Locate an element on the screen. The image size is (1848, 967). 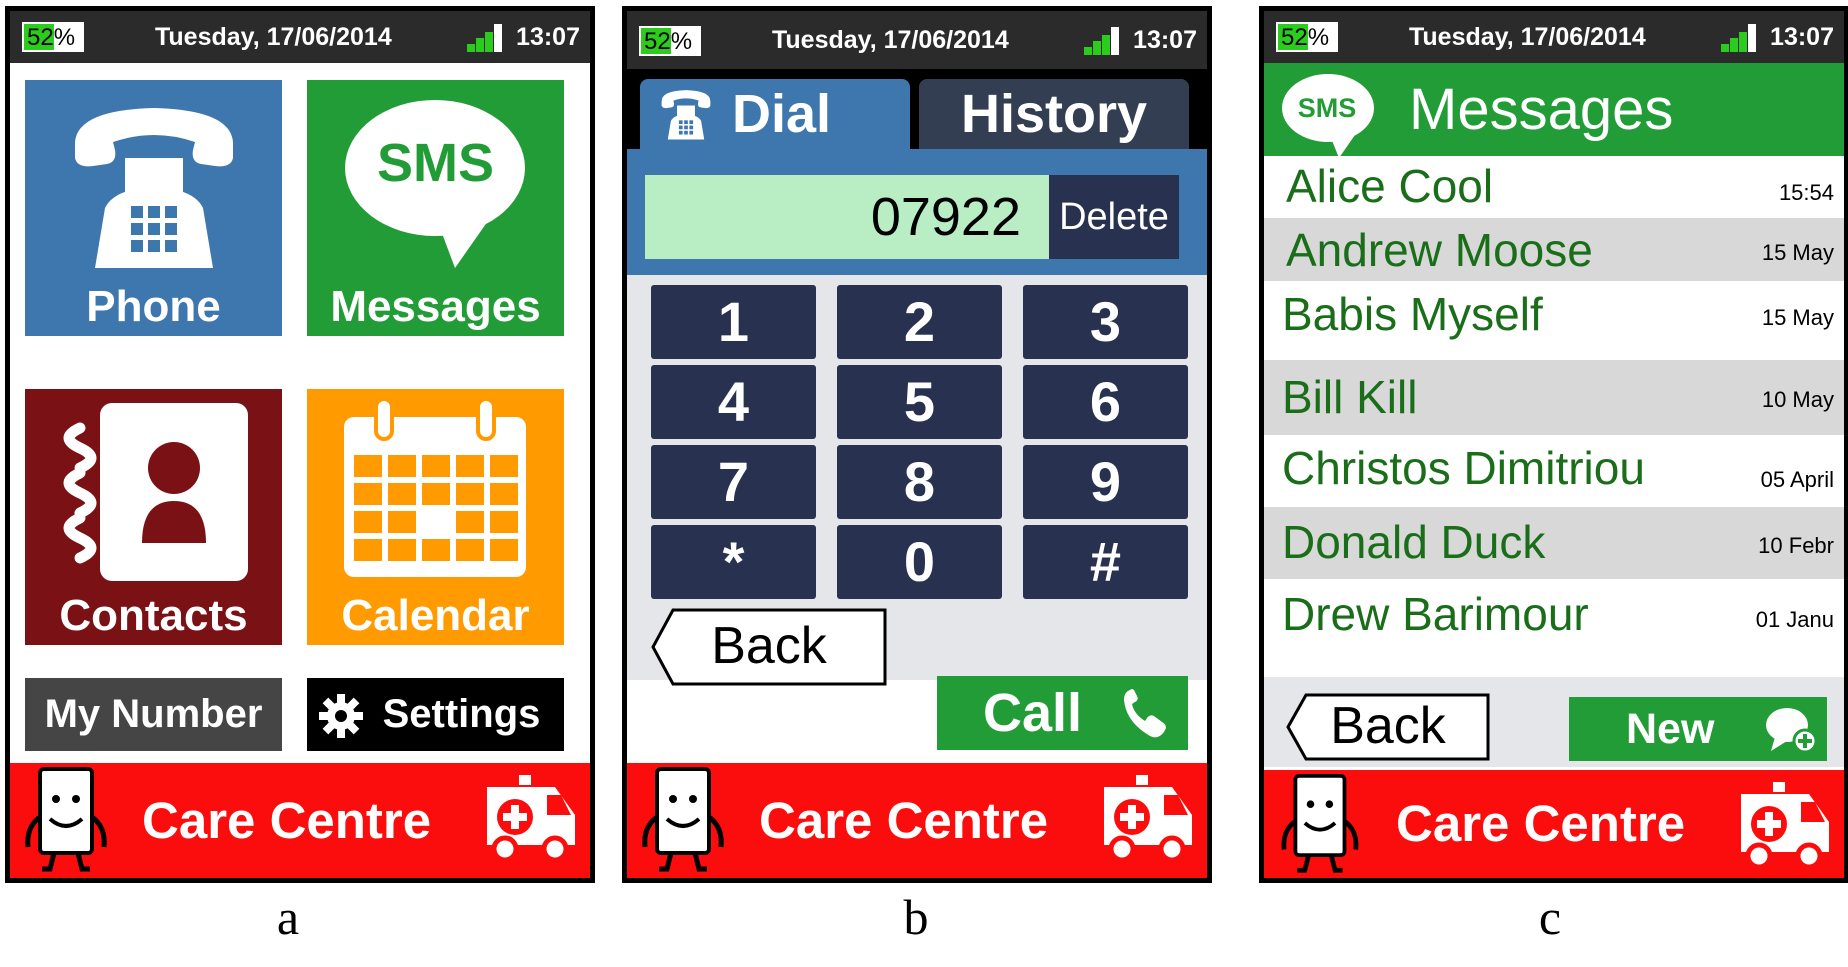
messages-footer: Back New is located at coordinates (1554, 722).